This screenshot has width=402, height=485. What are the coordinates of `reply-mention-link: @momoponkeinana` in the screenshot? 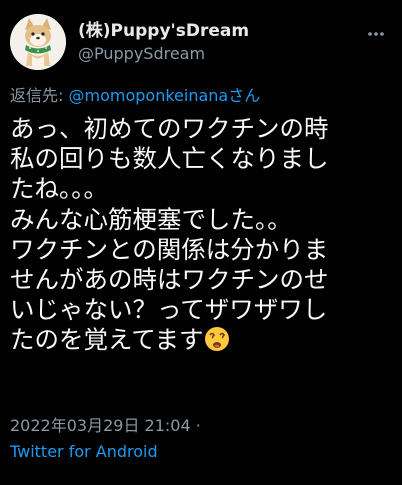 It's located at (149, 95).